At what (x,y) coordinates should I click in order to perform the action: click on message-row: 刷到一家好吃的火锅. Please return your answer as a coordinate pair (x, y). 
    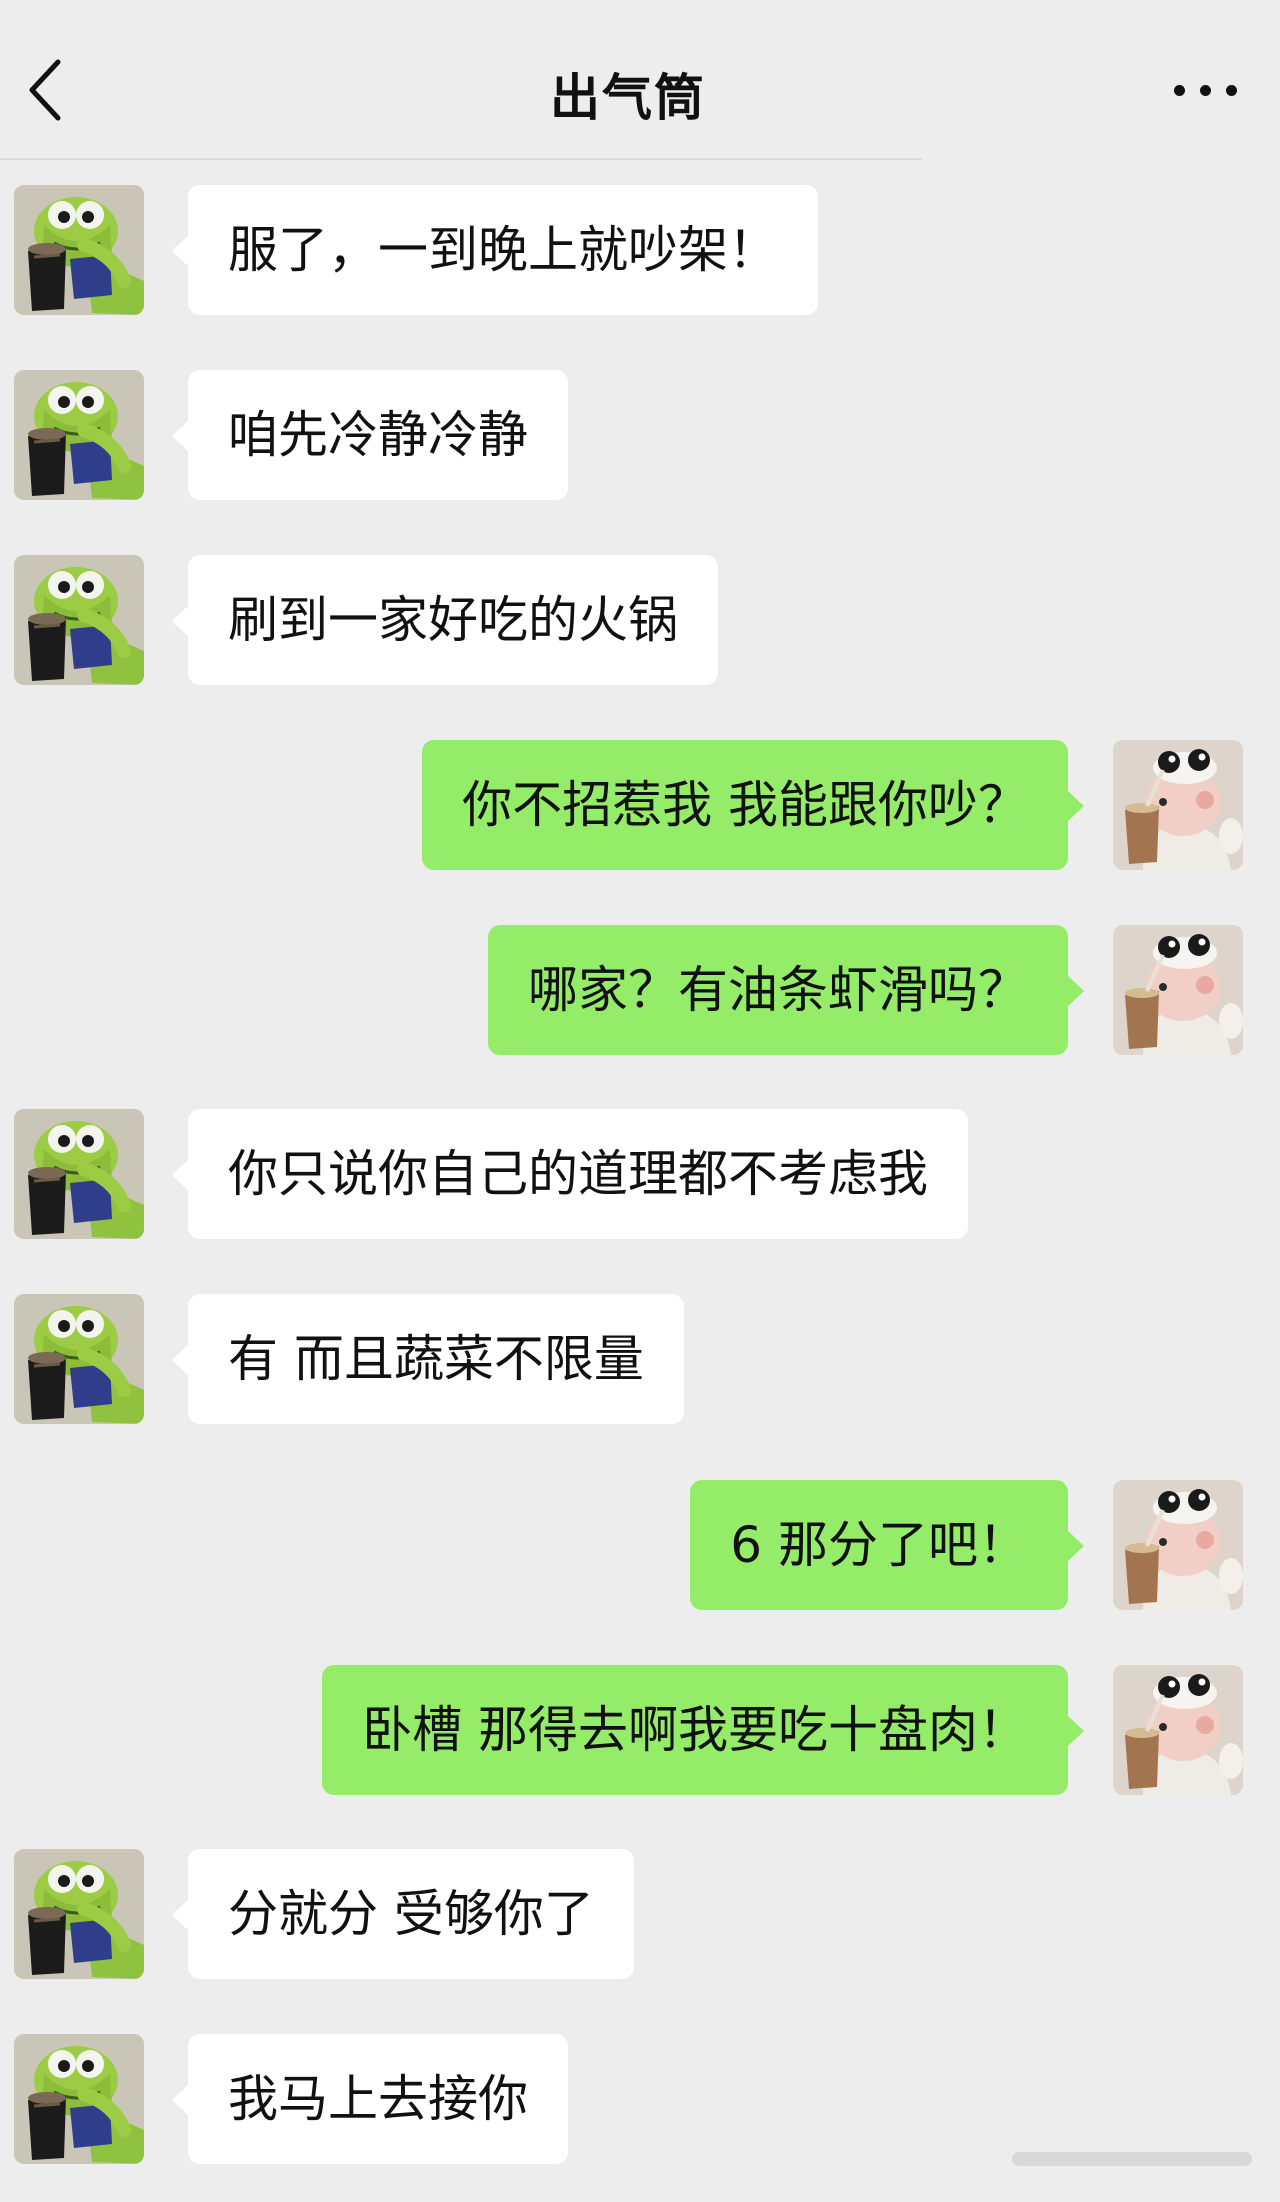
    Looking at the image, I should click on (640, 620).